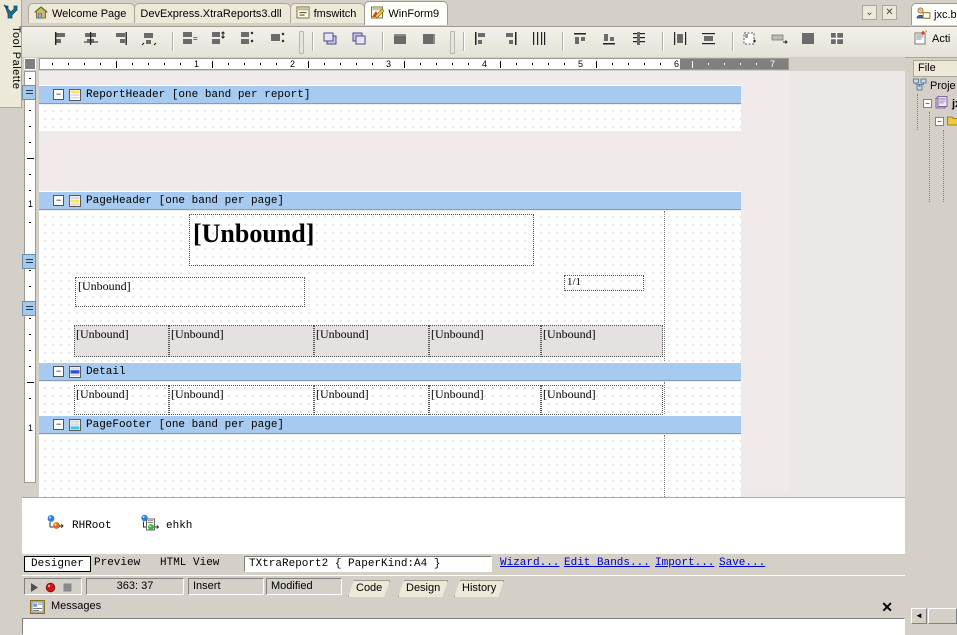 This screenshot has height=635, width=957. Describe the element at coordinates (935, 68) in the screenshot. I see `column-header-file: File` at that location.